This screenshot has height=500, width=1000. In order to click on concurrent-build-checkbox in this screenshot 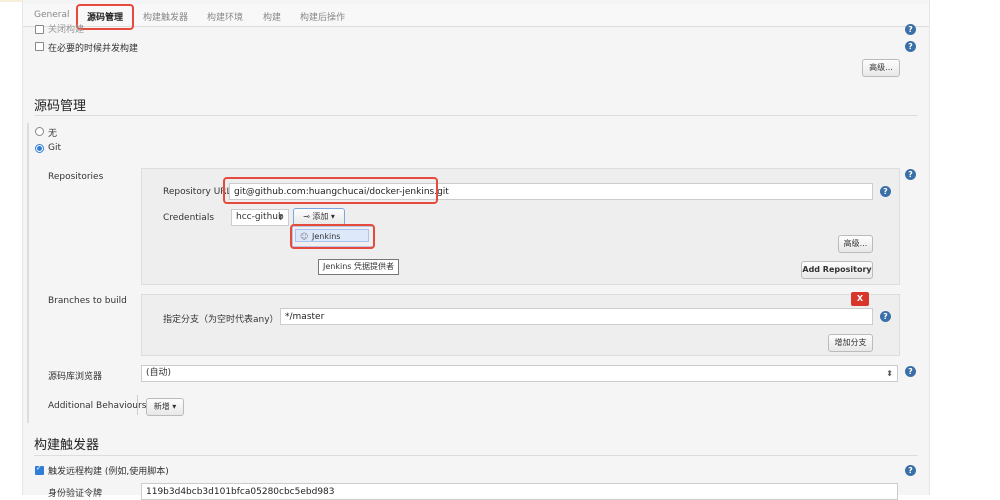, I will do `click(39, 46)`.